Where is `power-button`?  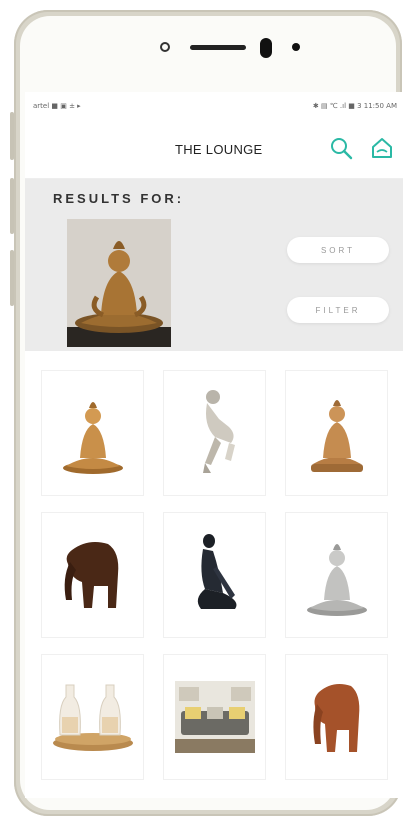
power-button is located at coordinates (12, 278).